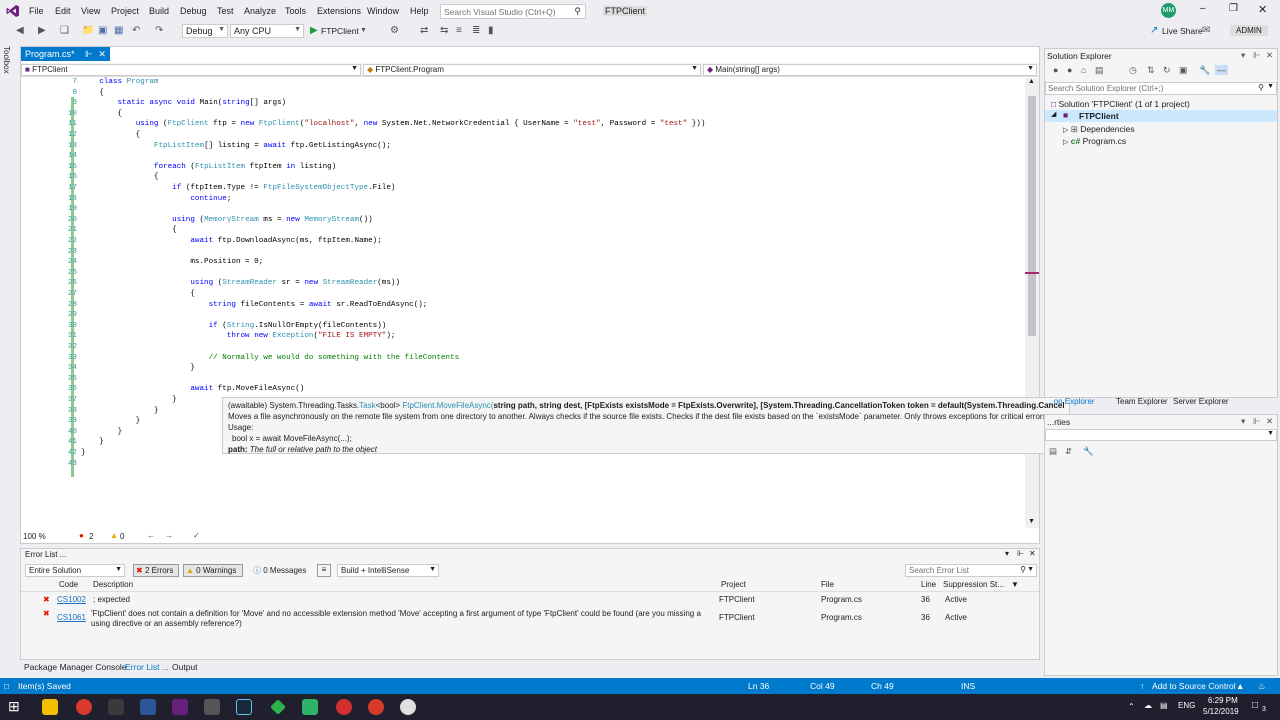 The image size is (1280, 720). What do you see at coordinates (1161, 88) in the screenshot?
I see `solution-search: Search Solution Explorer (Ctrl+;) ⚲ ▼` at bounding box center [1161, 88].